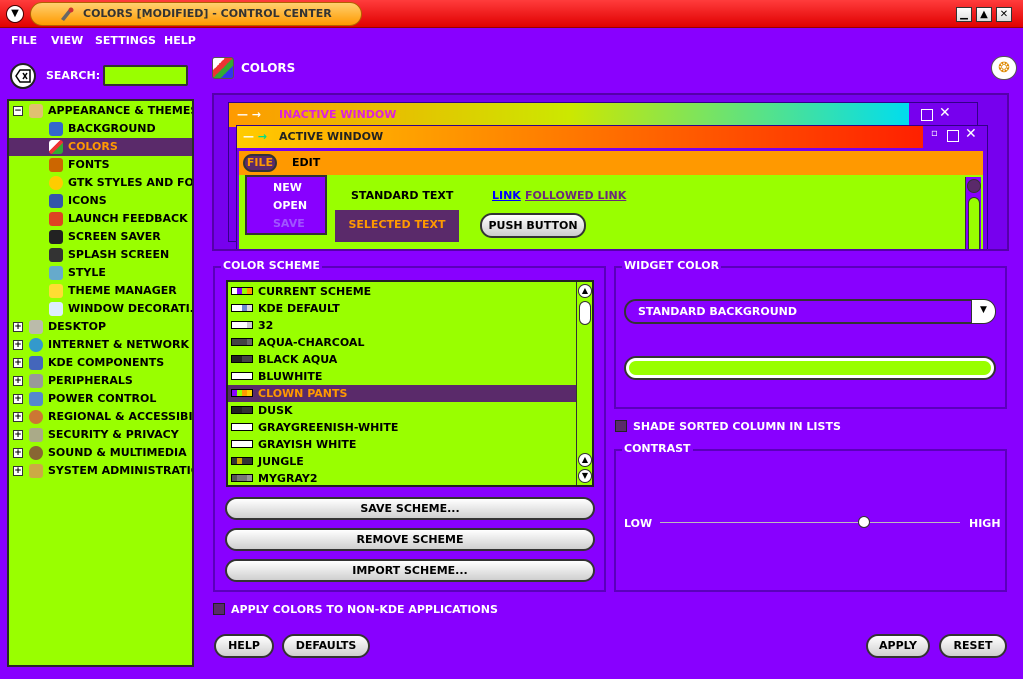  I want to click on tree-item-theme-manager: THEME MANAGER, so click(100, 291).